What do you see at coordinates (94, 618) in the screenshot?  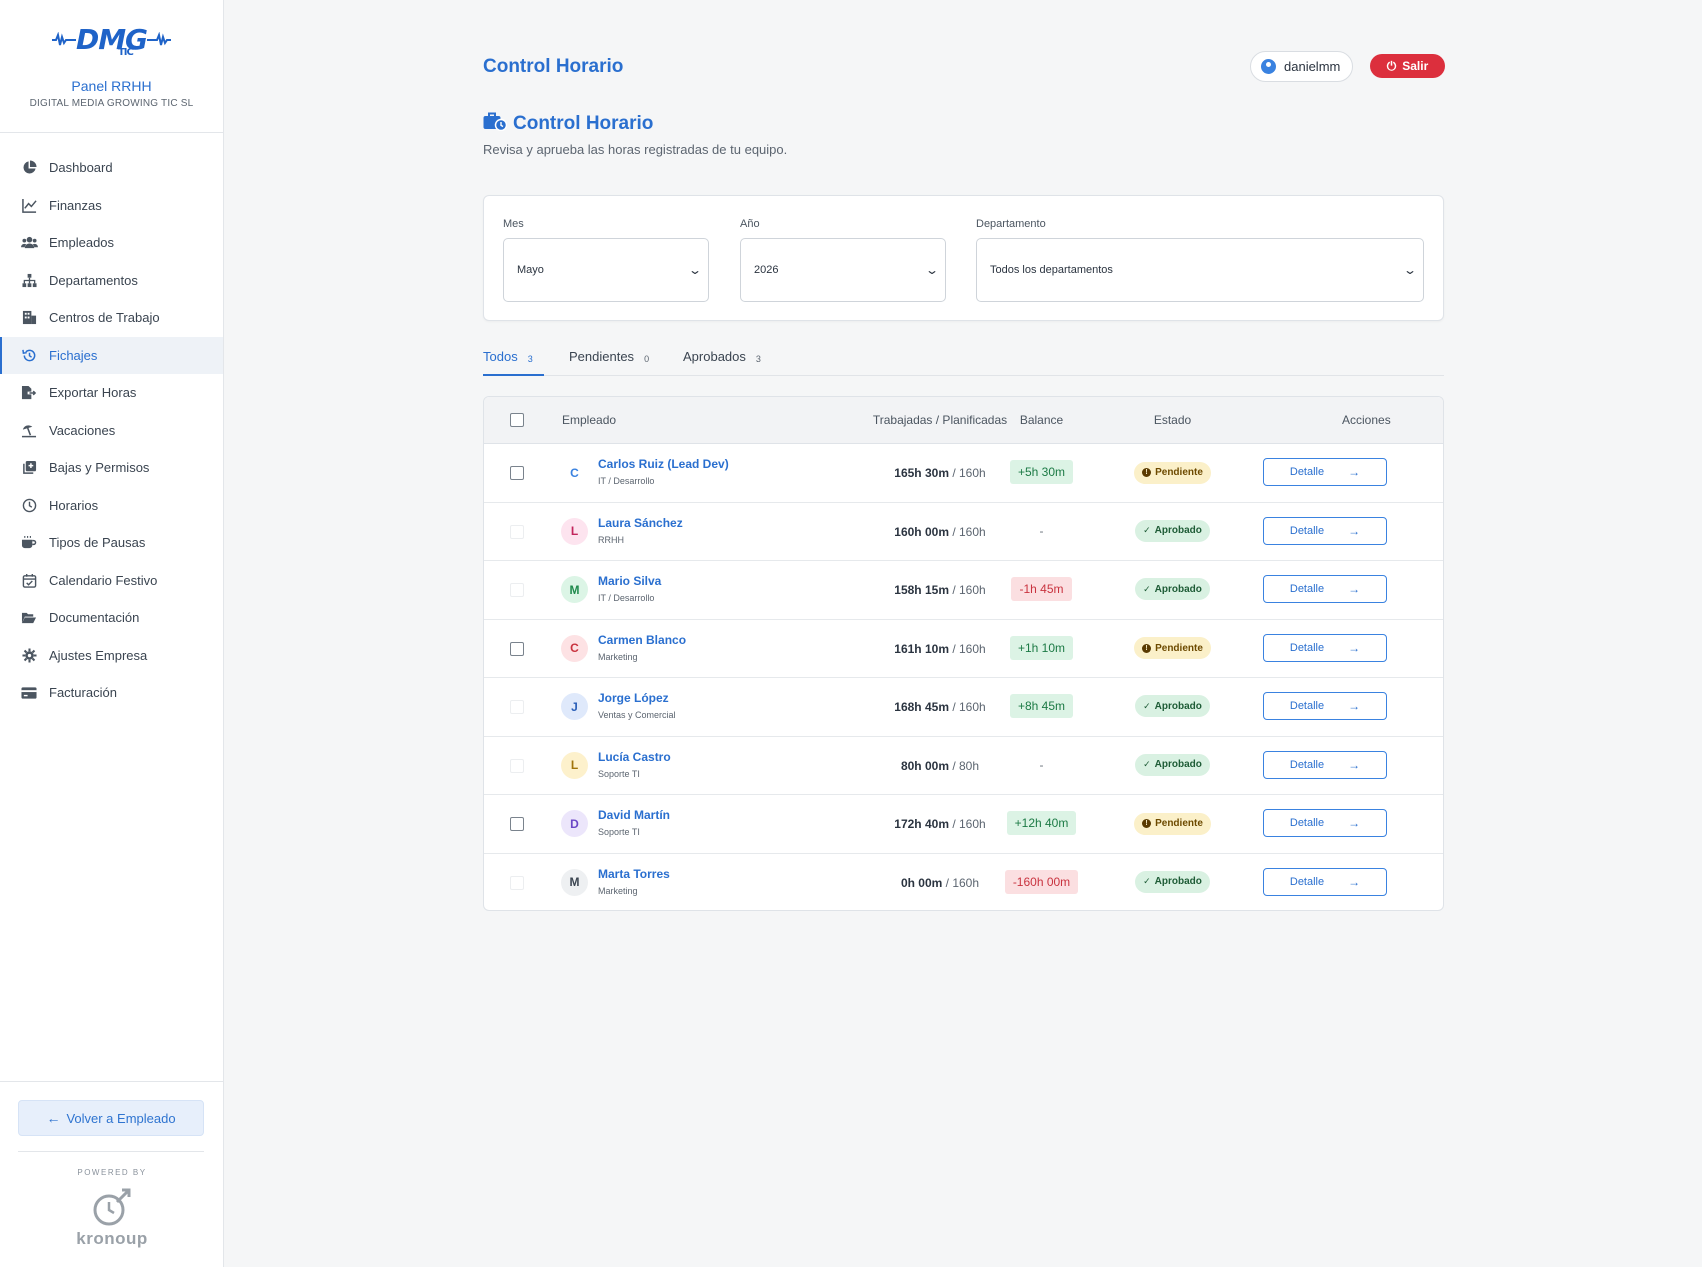 I see `sidebar-item-label: Documentación` at bounding box center [94, 618].